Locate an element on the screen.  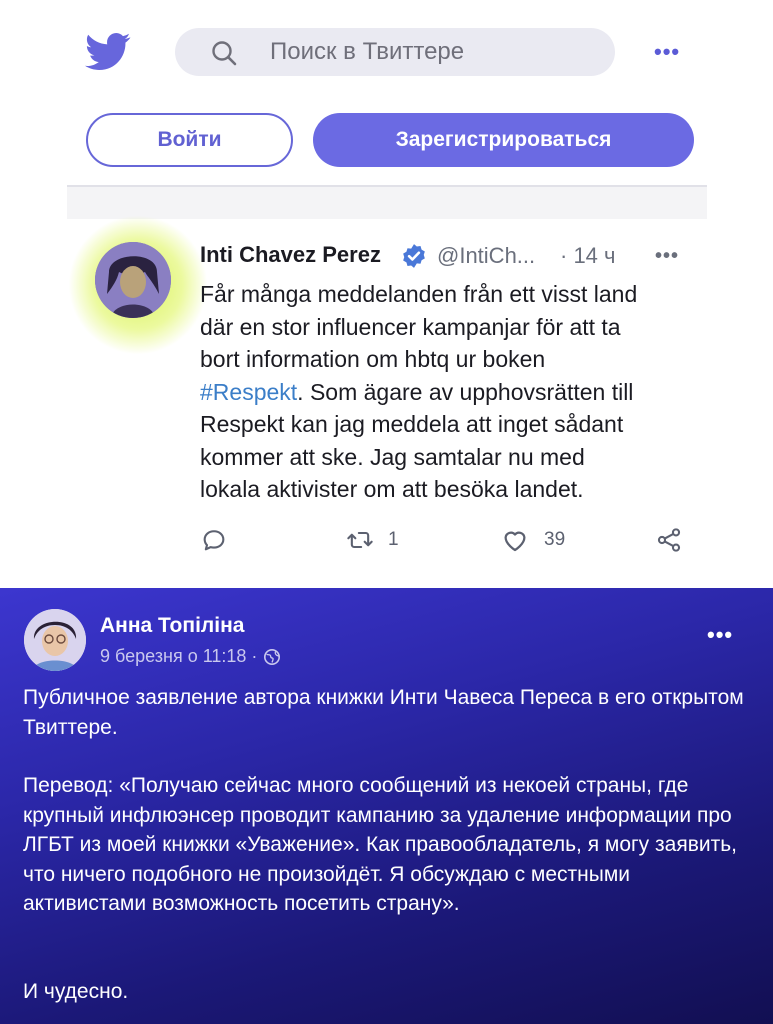
twitter-top-bar: ••• is located at coordinates (386, 50).